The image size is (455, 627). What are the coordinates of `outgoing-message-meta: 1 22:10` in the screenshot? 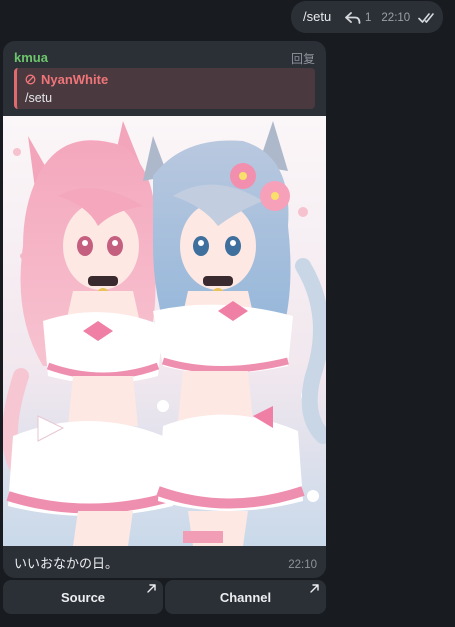 It's located at (390, 18).